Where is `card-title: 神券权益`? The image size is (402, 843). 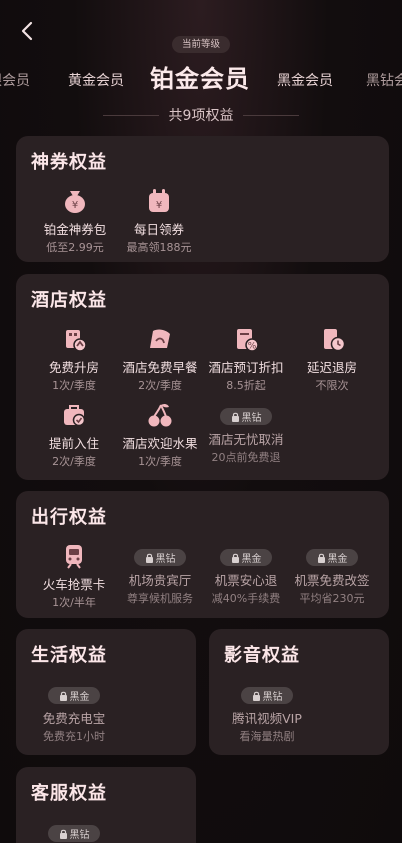 card-title: 神券权益 is located at coordinates (69, 162).